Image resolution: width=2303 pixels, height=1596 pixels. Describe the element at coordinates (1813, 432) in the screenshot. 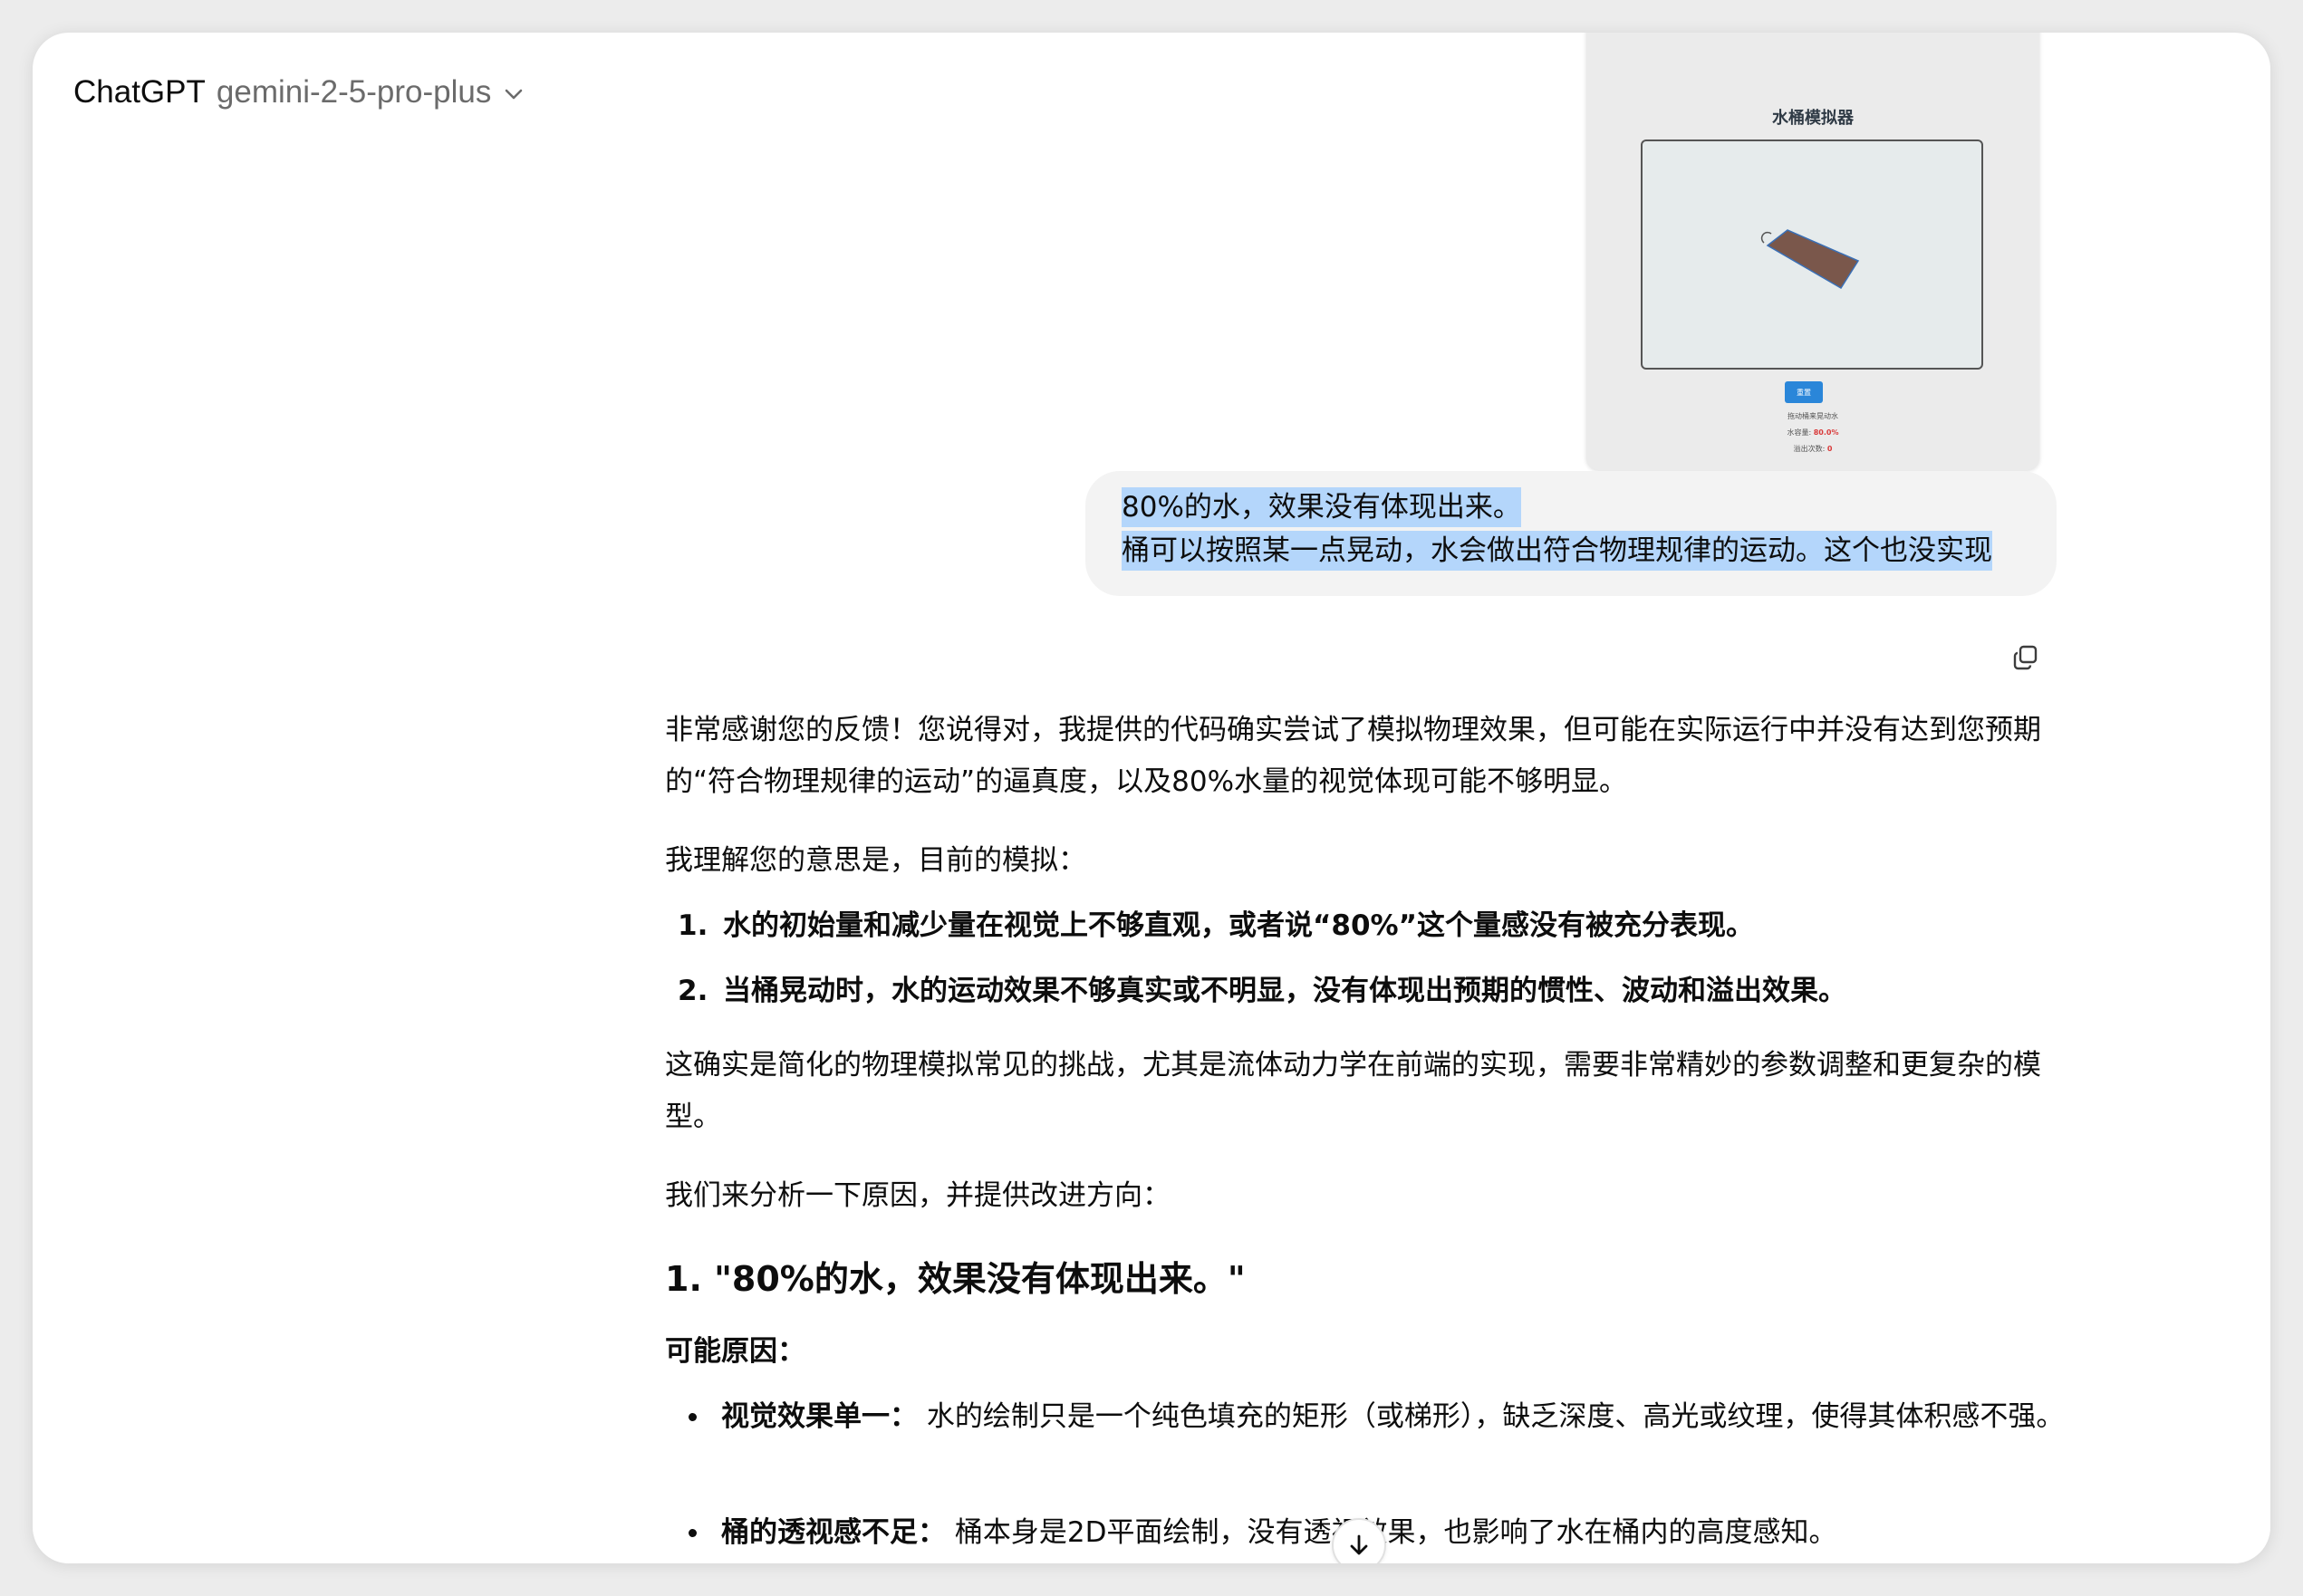

I see `sim-water-level: 水容量: 80.0%` at that location.